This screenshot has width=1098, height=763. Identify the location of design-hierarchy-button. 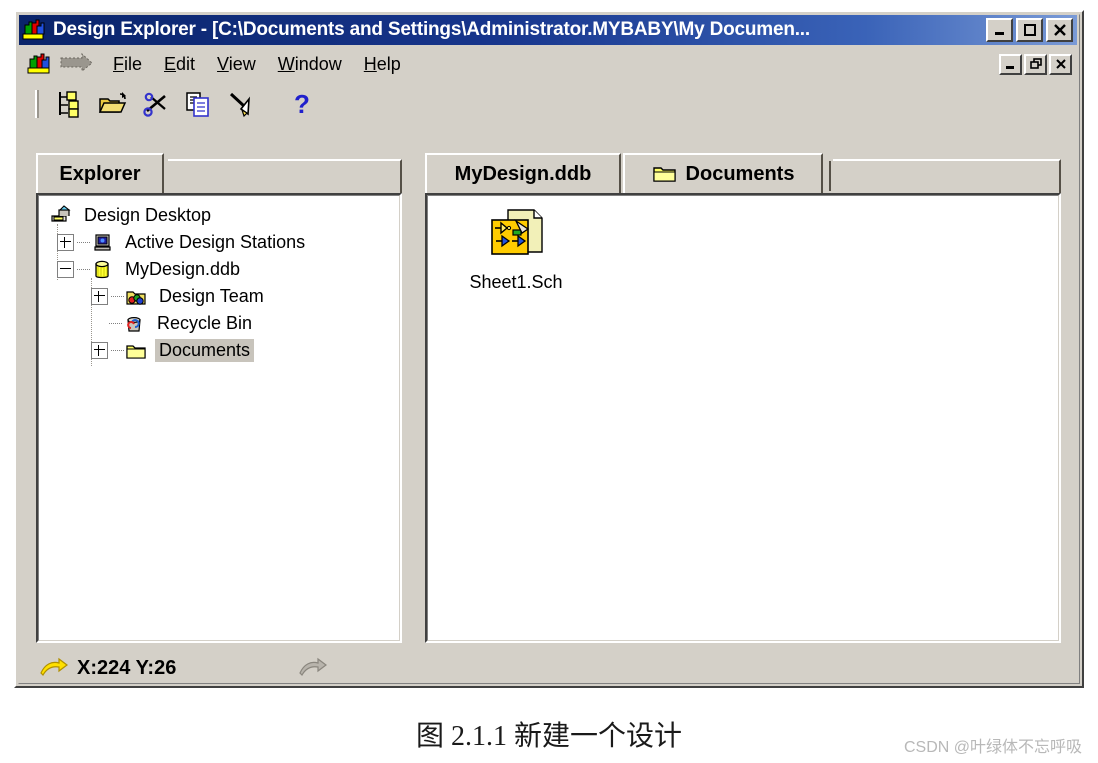
(72, 104).